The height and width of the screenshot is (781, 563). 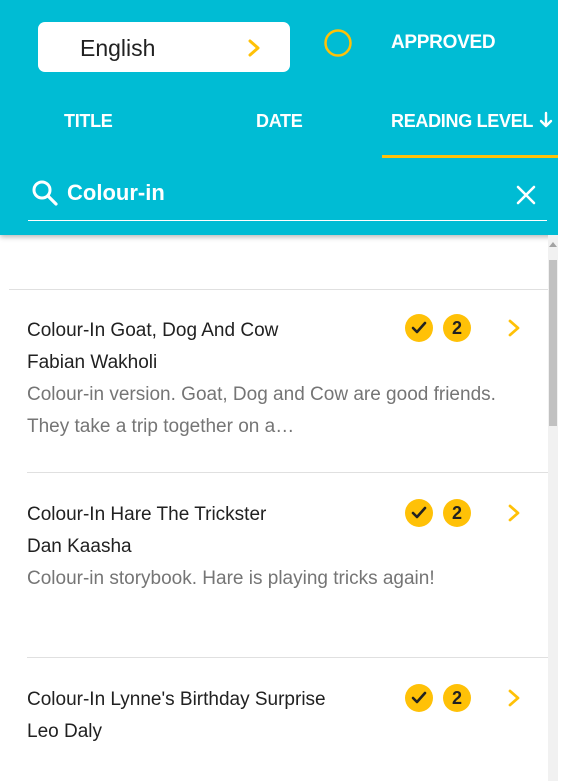 What do you see at coordinates (553, 343) in the screenshot?
I see `scrollbar-thumb` at bounding box center [553, 343].